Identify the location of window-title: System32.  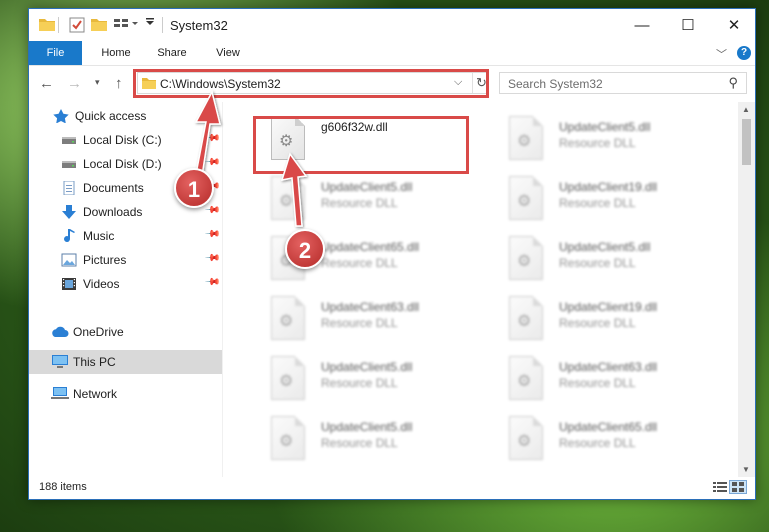
(199, 25).